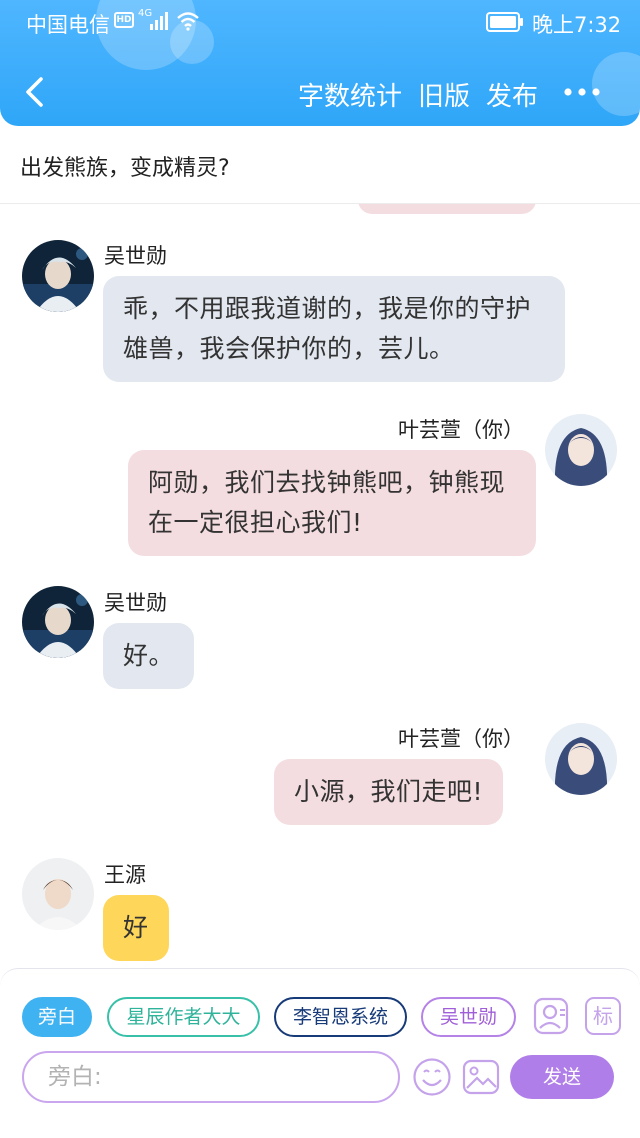 The image size is (640, 1138). I want to click on message-bubble: 好。, so click(149, 656).